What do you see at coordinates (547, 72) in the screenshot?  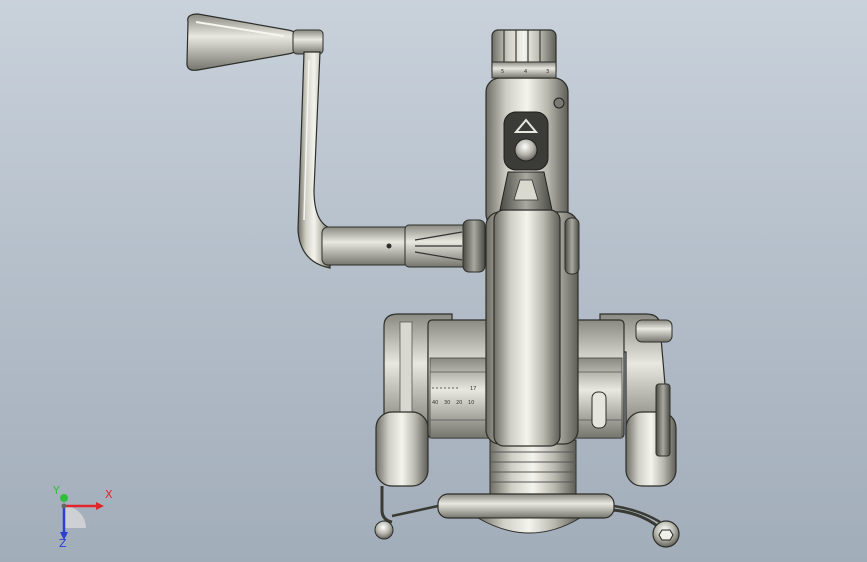 I see `dial-number: 3` at bounding box center [547, 72].